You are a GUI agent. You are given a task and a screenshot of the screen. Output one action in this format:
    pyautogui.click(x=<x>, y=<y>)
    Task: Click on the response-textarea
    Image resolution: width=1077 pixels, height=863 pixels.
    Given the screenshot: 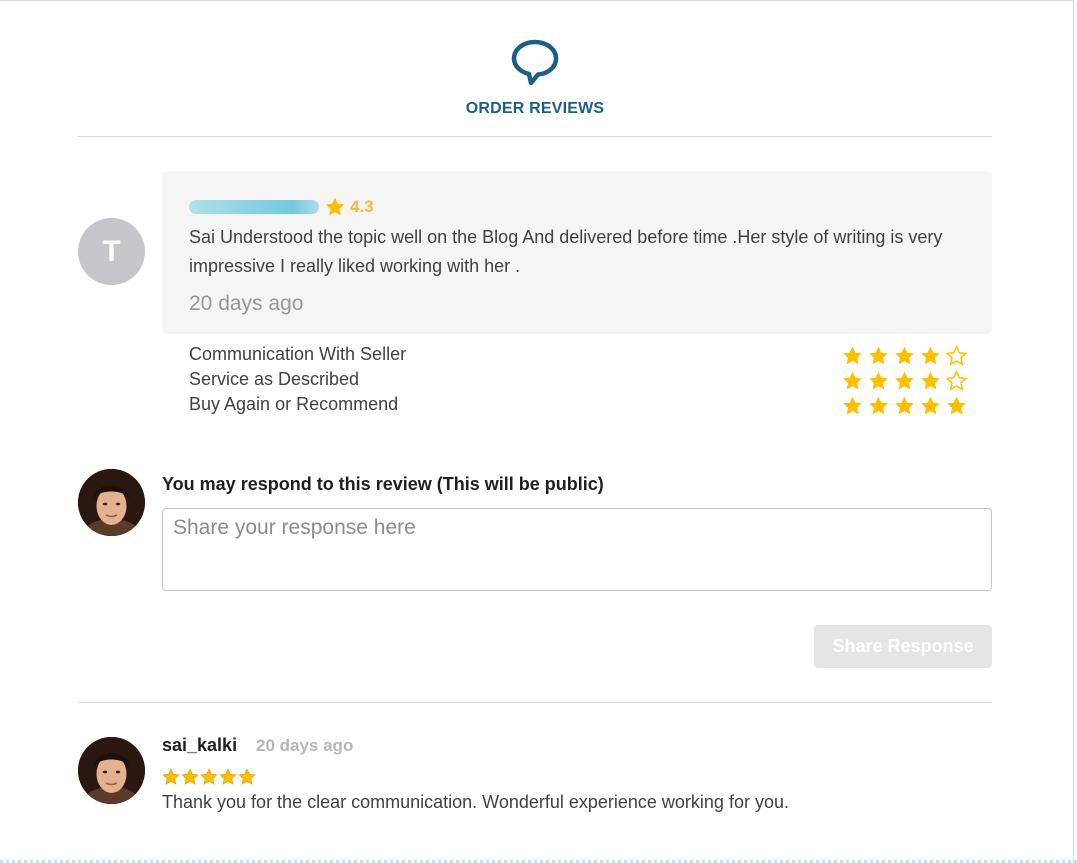 What is the action you would take?
    pyautogui.click(x=577, y=549)
    